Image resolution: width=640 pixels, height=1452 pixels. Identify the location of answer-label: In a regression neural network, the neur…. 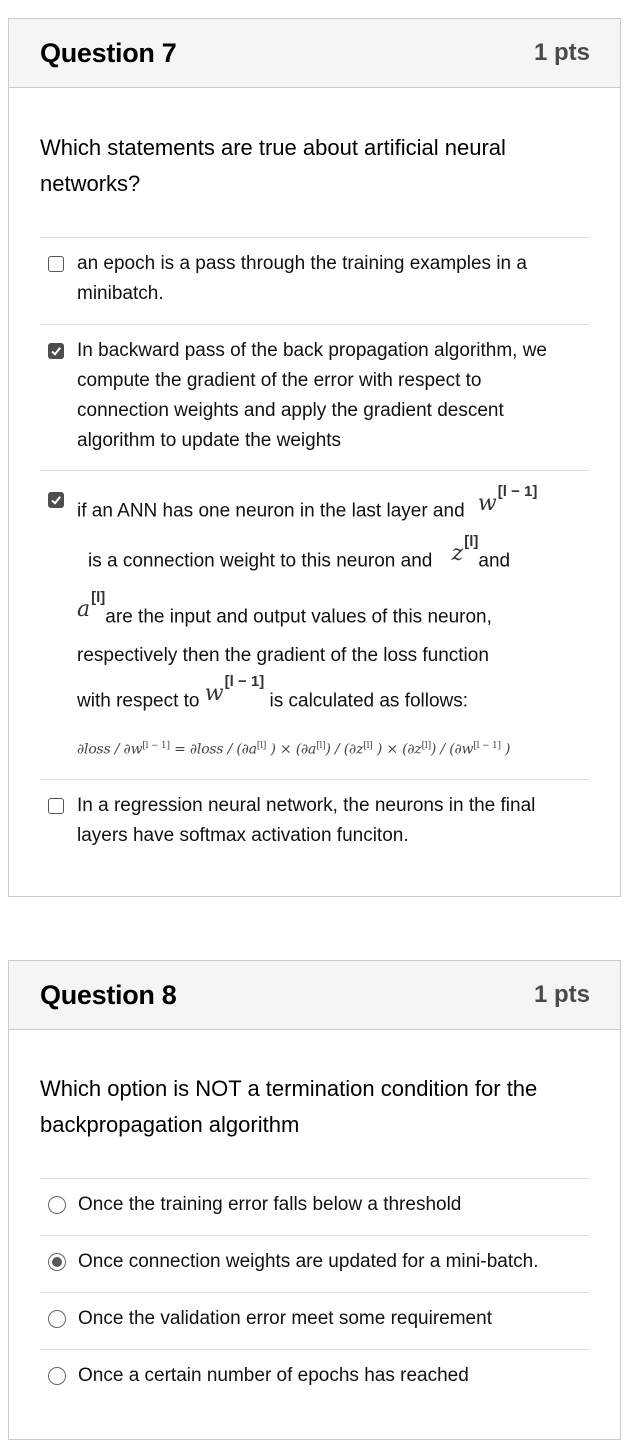
(306, 820).